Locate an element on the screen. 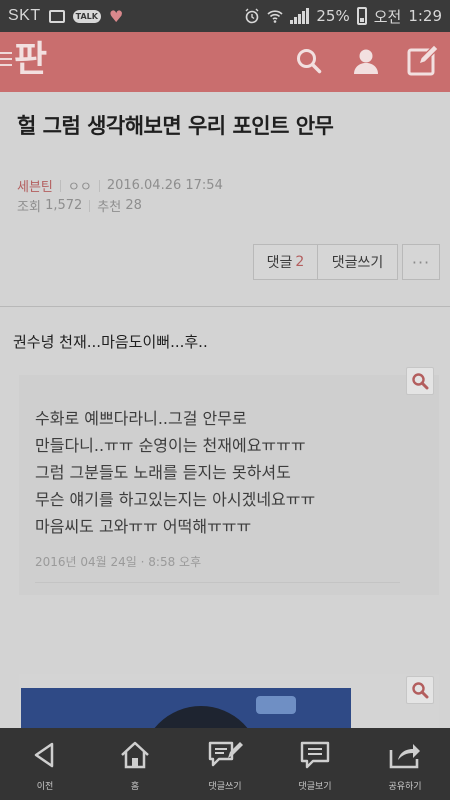  nav-back: 이전 is located at coordinates (45, 764).